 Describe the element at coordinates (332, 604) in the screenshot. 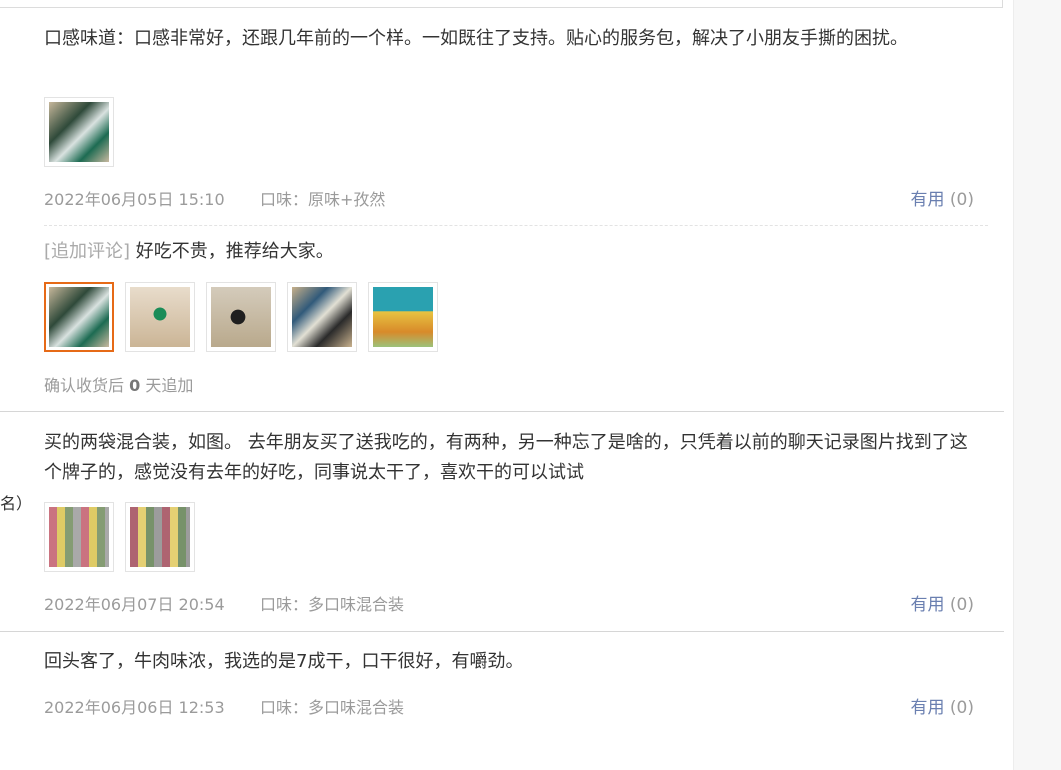

I see `review-2-flavor: 口味：多口味混合装` at that location.